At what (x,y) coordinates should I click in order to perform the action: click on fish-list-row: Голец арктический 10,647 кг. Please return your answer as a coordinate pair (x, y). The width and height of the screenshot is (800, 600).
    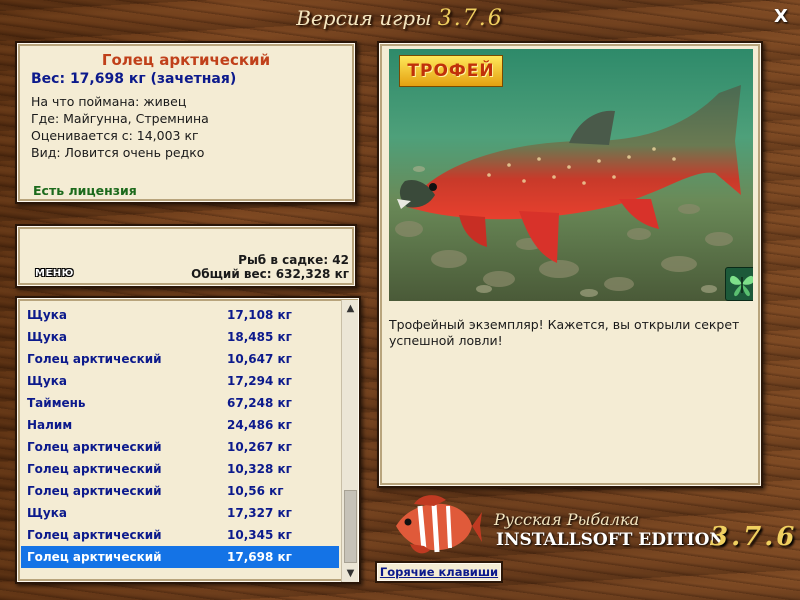
    Looking at the image, I should click on (180, 359).